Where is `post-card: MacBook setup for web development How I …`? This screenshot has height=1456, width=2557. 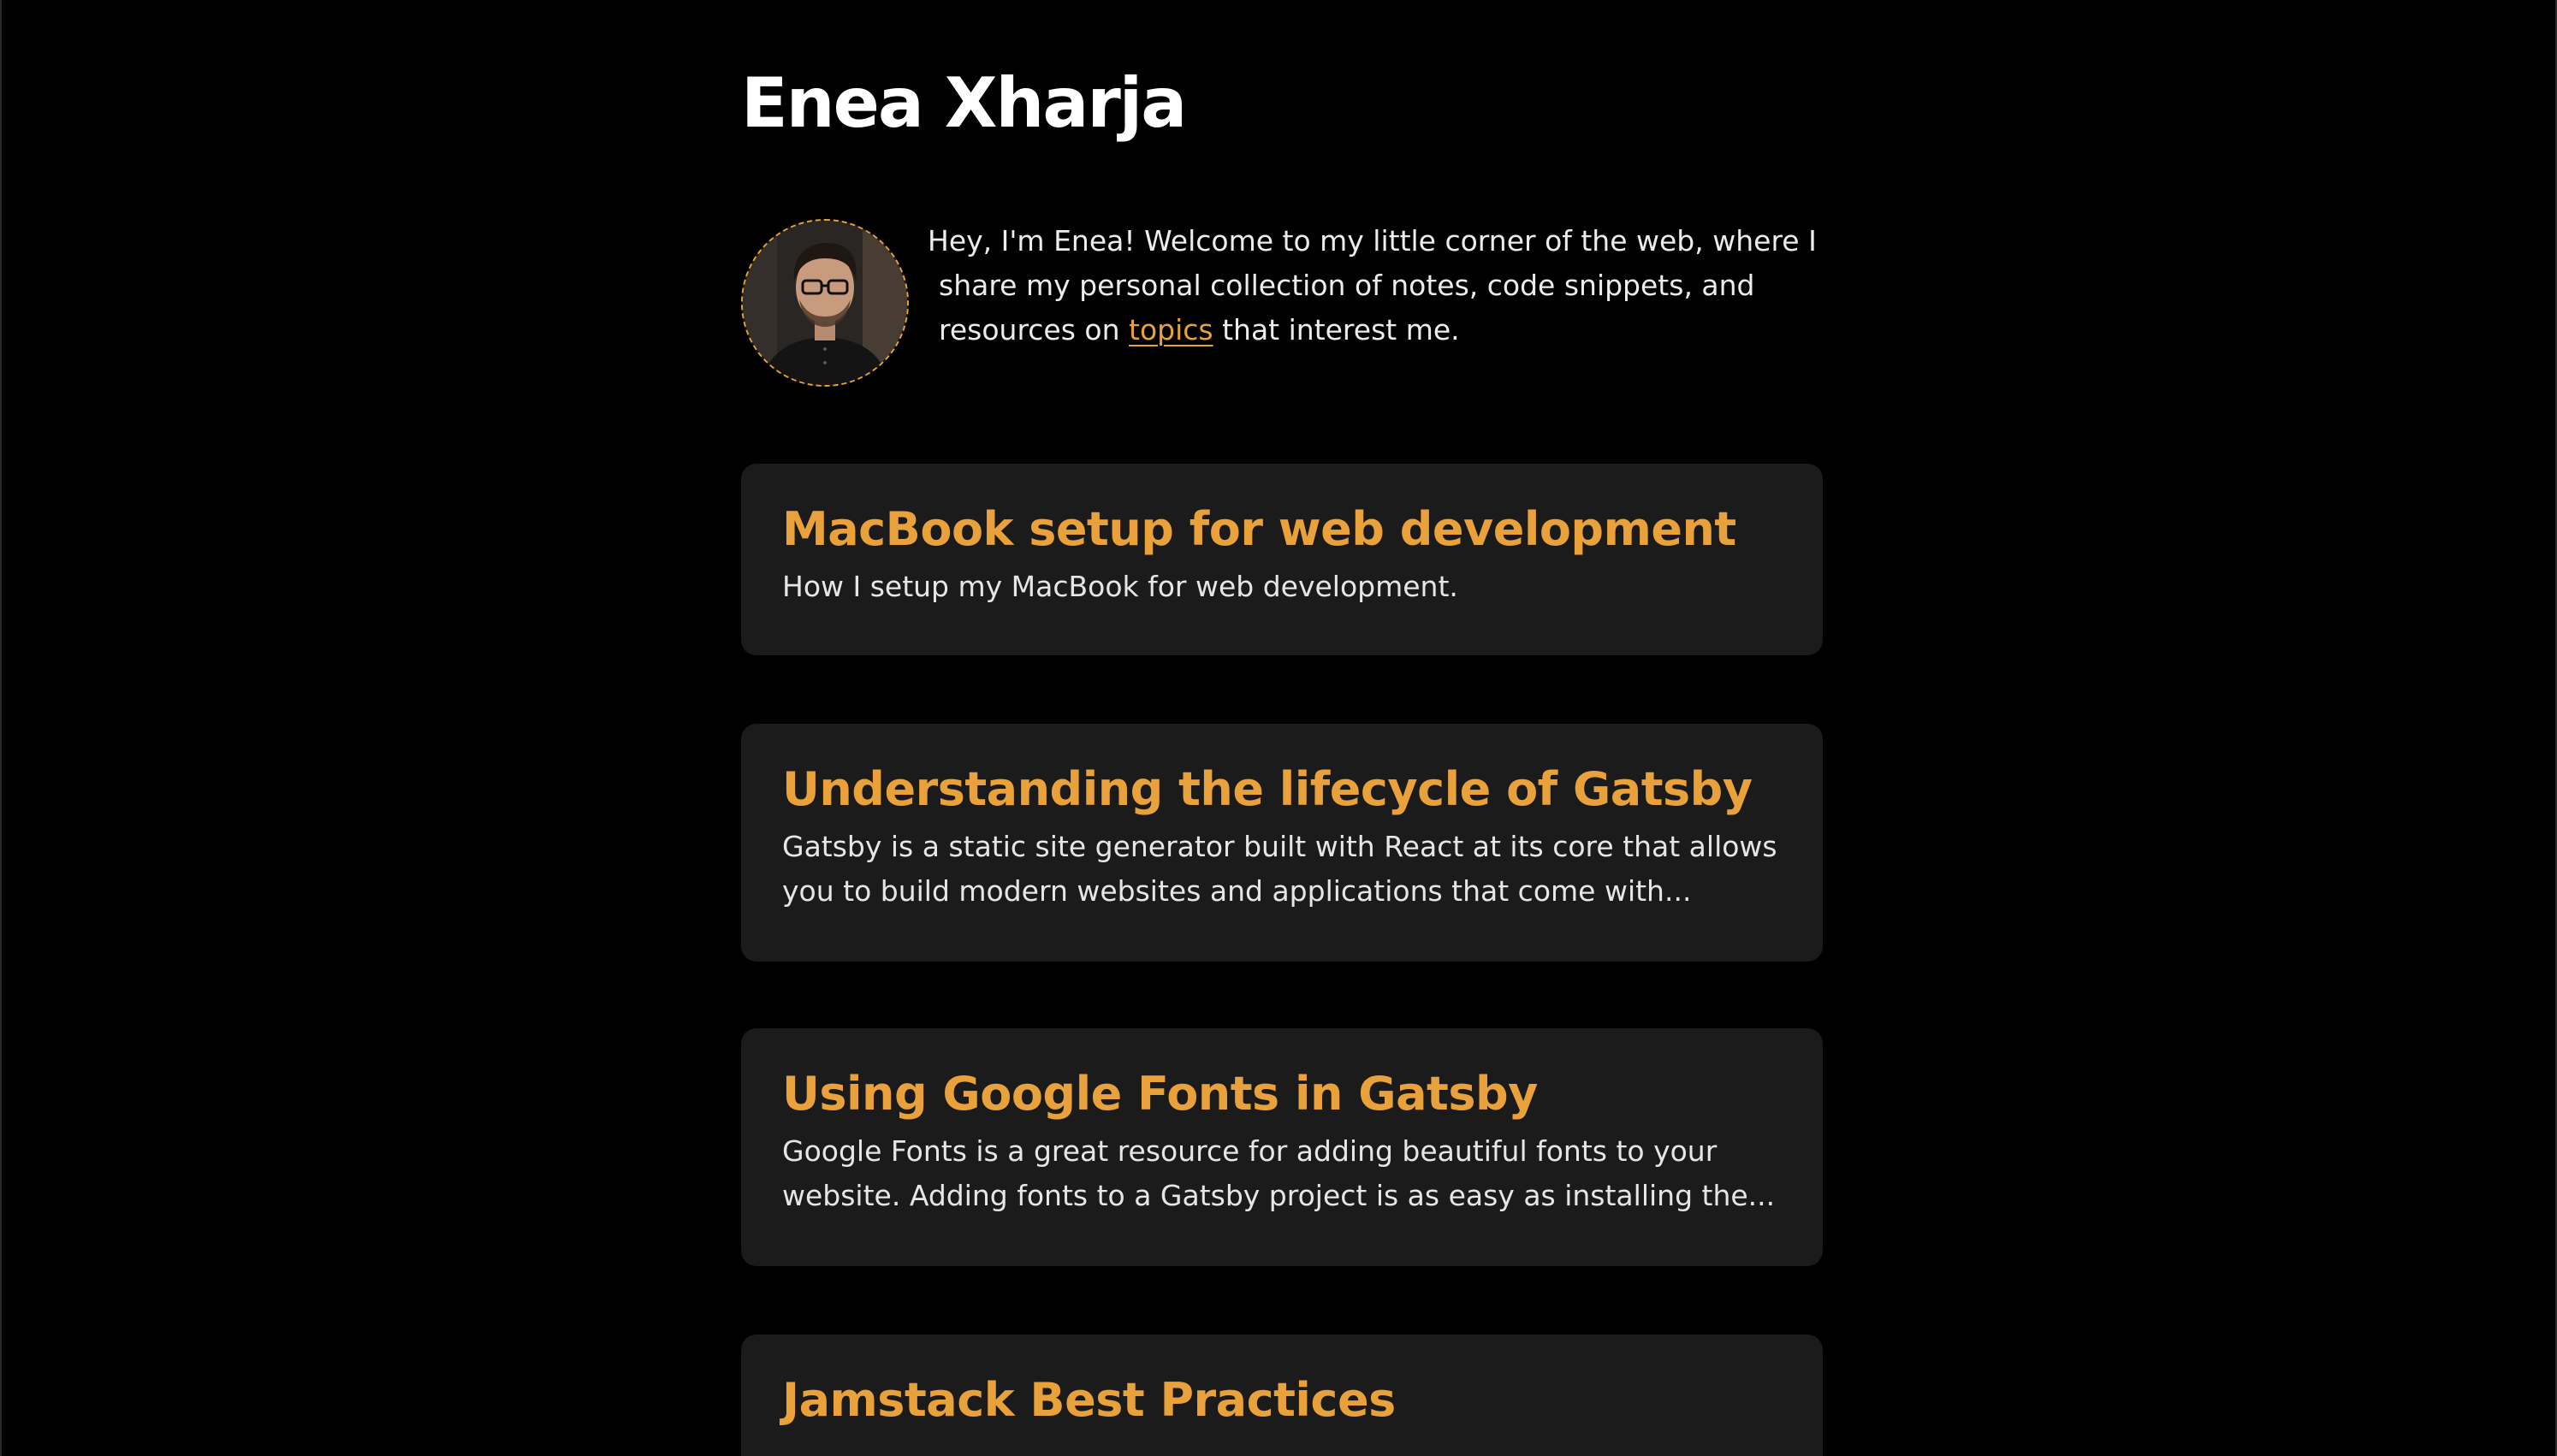
post-card: MacBook setup for web development How I … is located at coordinates (1282, 559).